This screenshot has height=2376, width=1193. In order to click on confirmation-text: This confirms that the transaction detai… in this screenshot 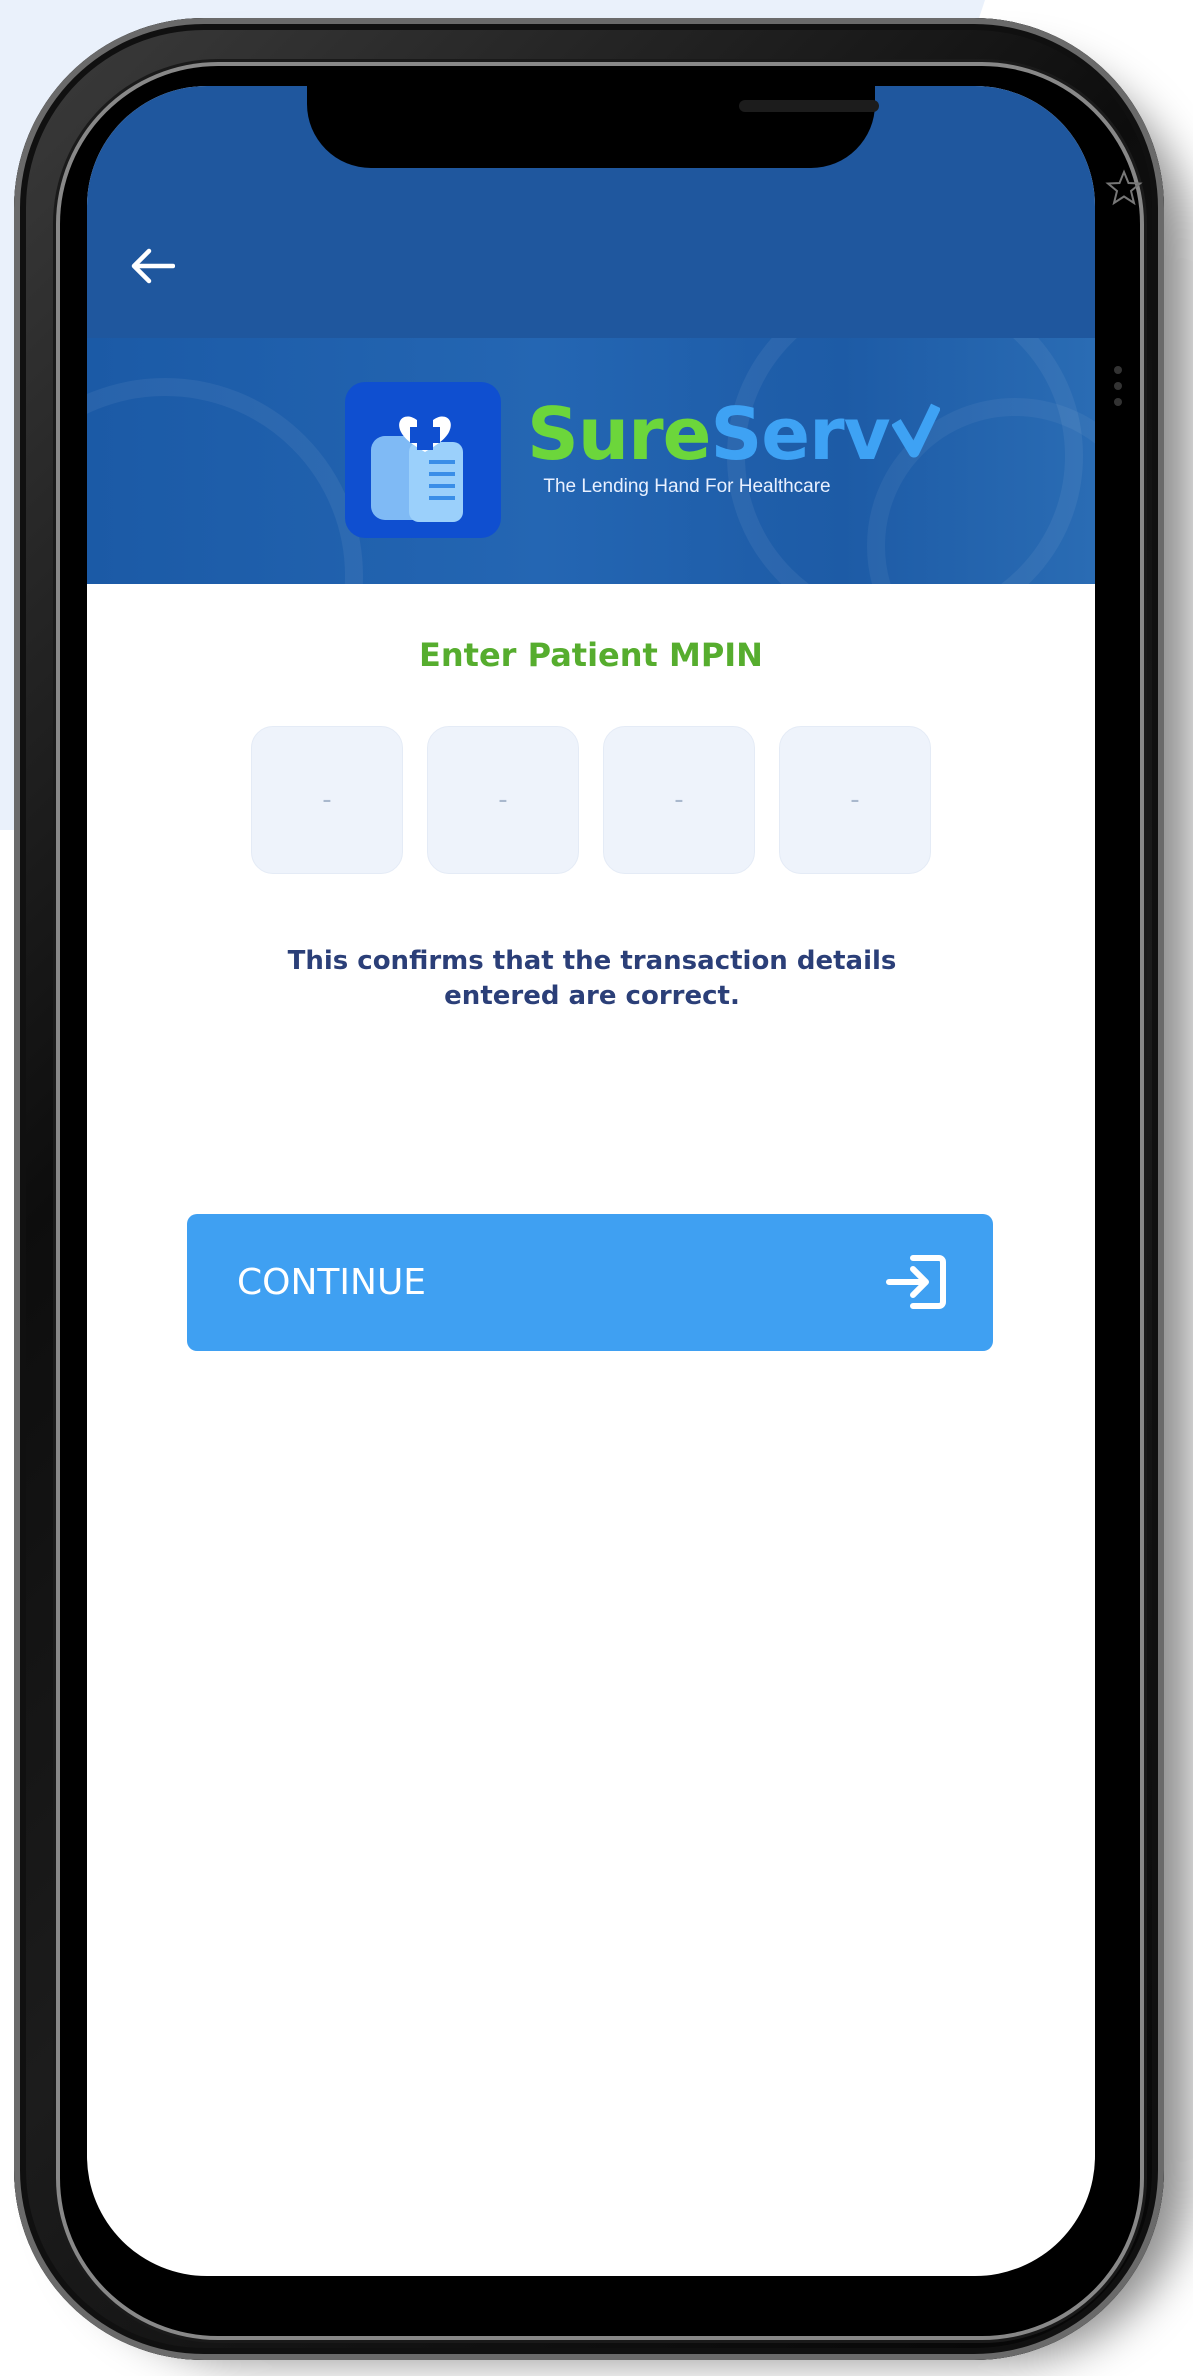, I will do `click(592, 979)`.